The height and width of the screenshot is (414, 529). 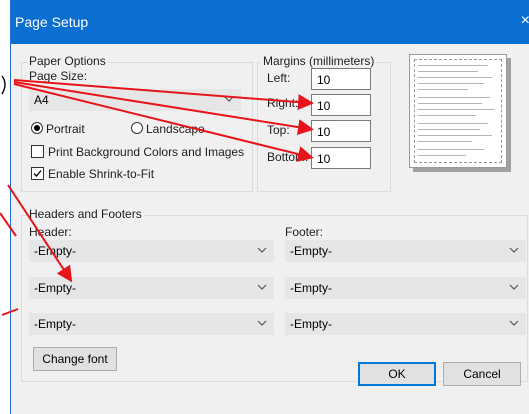 I want to click on preview-paper, so click(x=458, y=111).